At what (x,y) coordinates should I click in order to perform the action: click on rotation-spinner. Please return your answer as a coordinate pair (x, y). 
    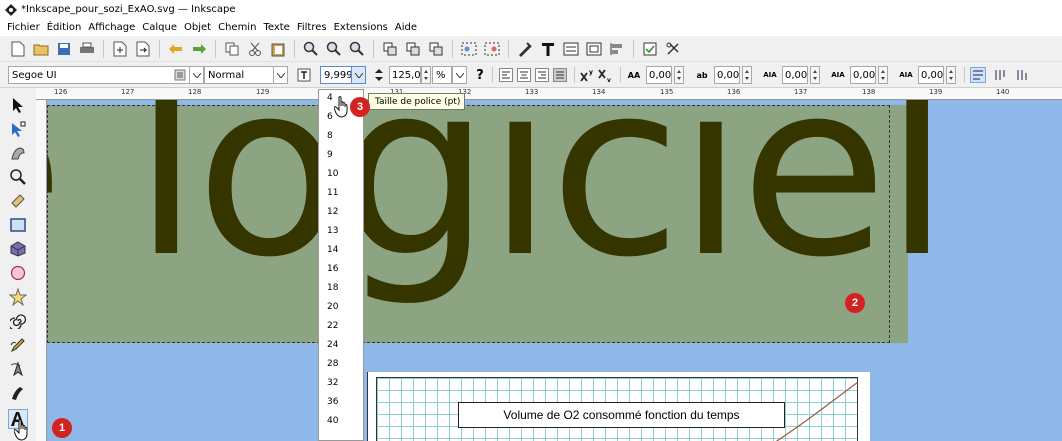
    Looking at the image, I should click on (951, 75).